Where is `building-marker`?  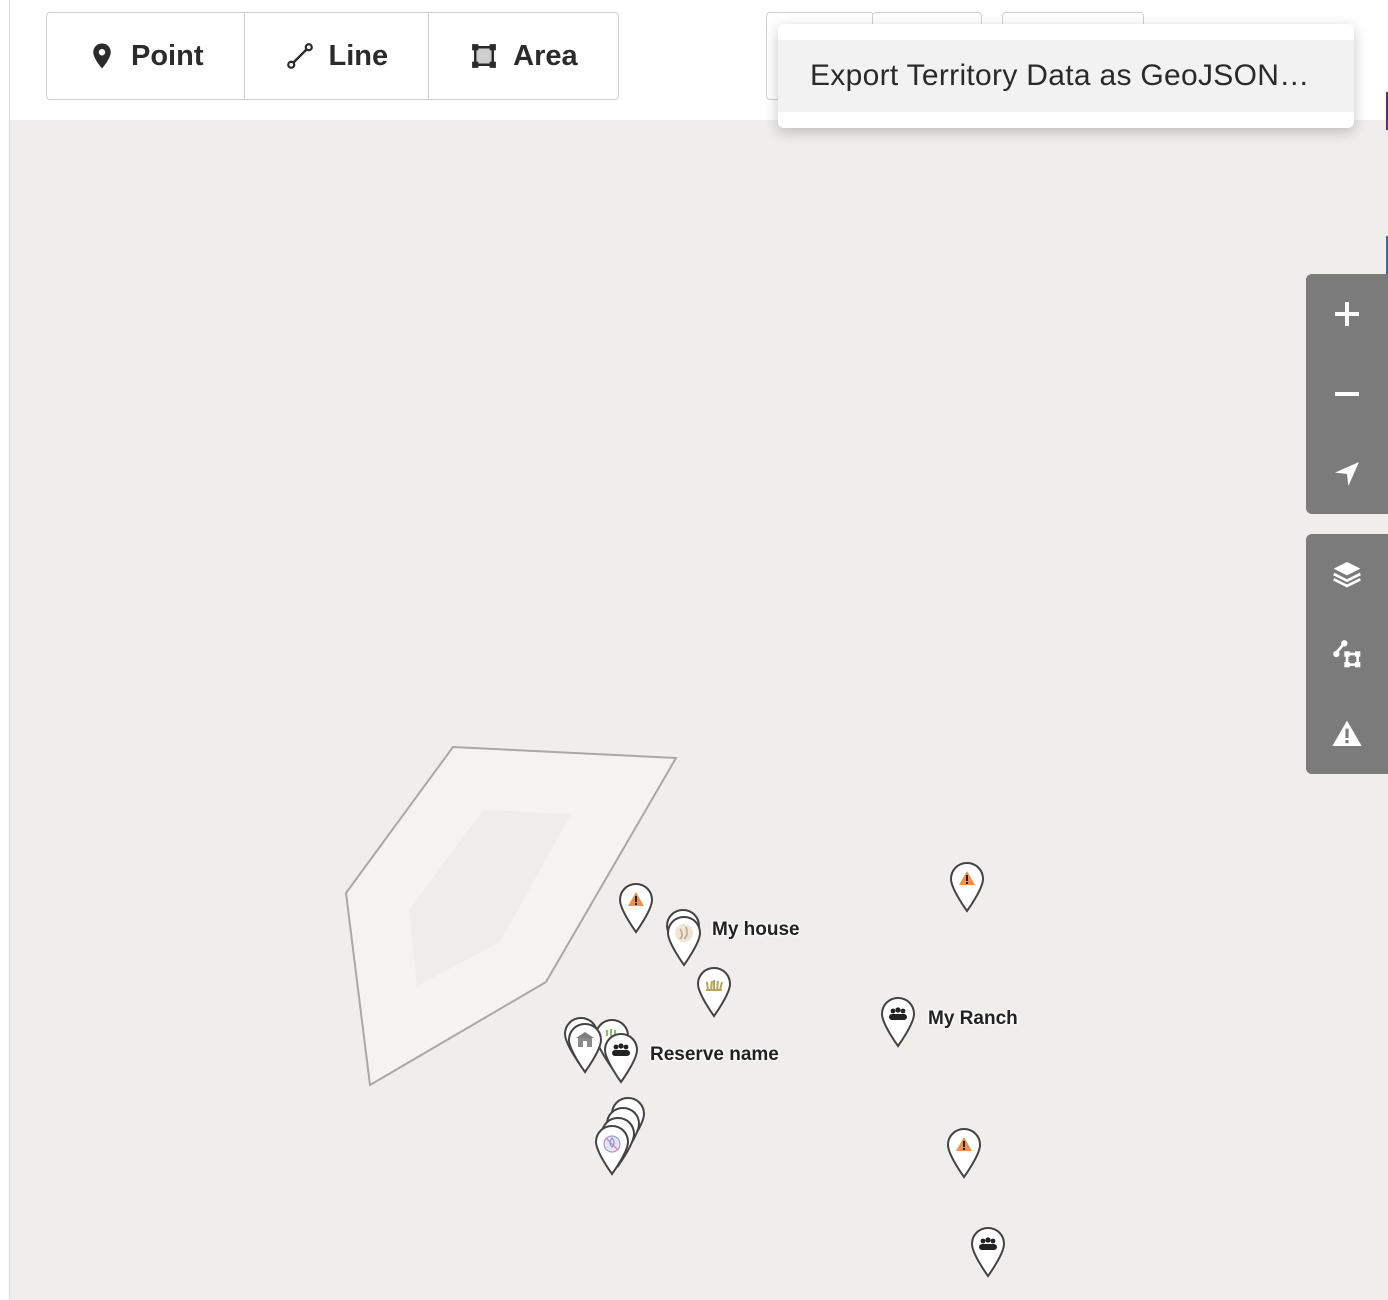 building-marker is located at coordinates (585, 1048).